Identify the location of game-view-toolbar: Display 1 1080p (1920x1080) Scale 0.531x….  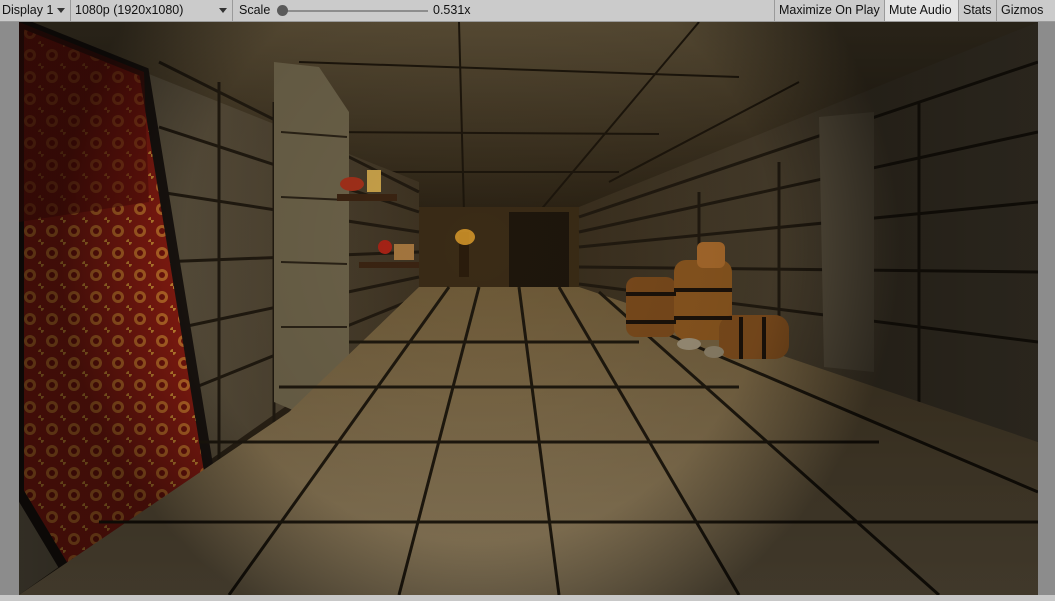
(527, 11).